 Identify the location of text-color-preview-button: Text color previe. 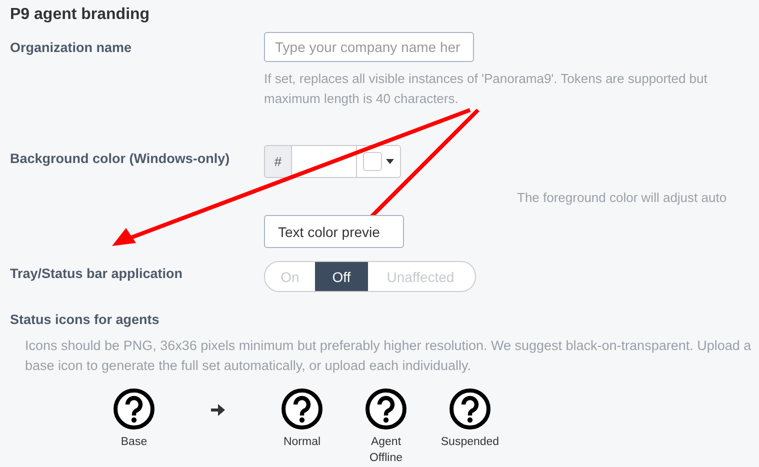
(334, 231).